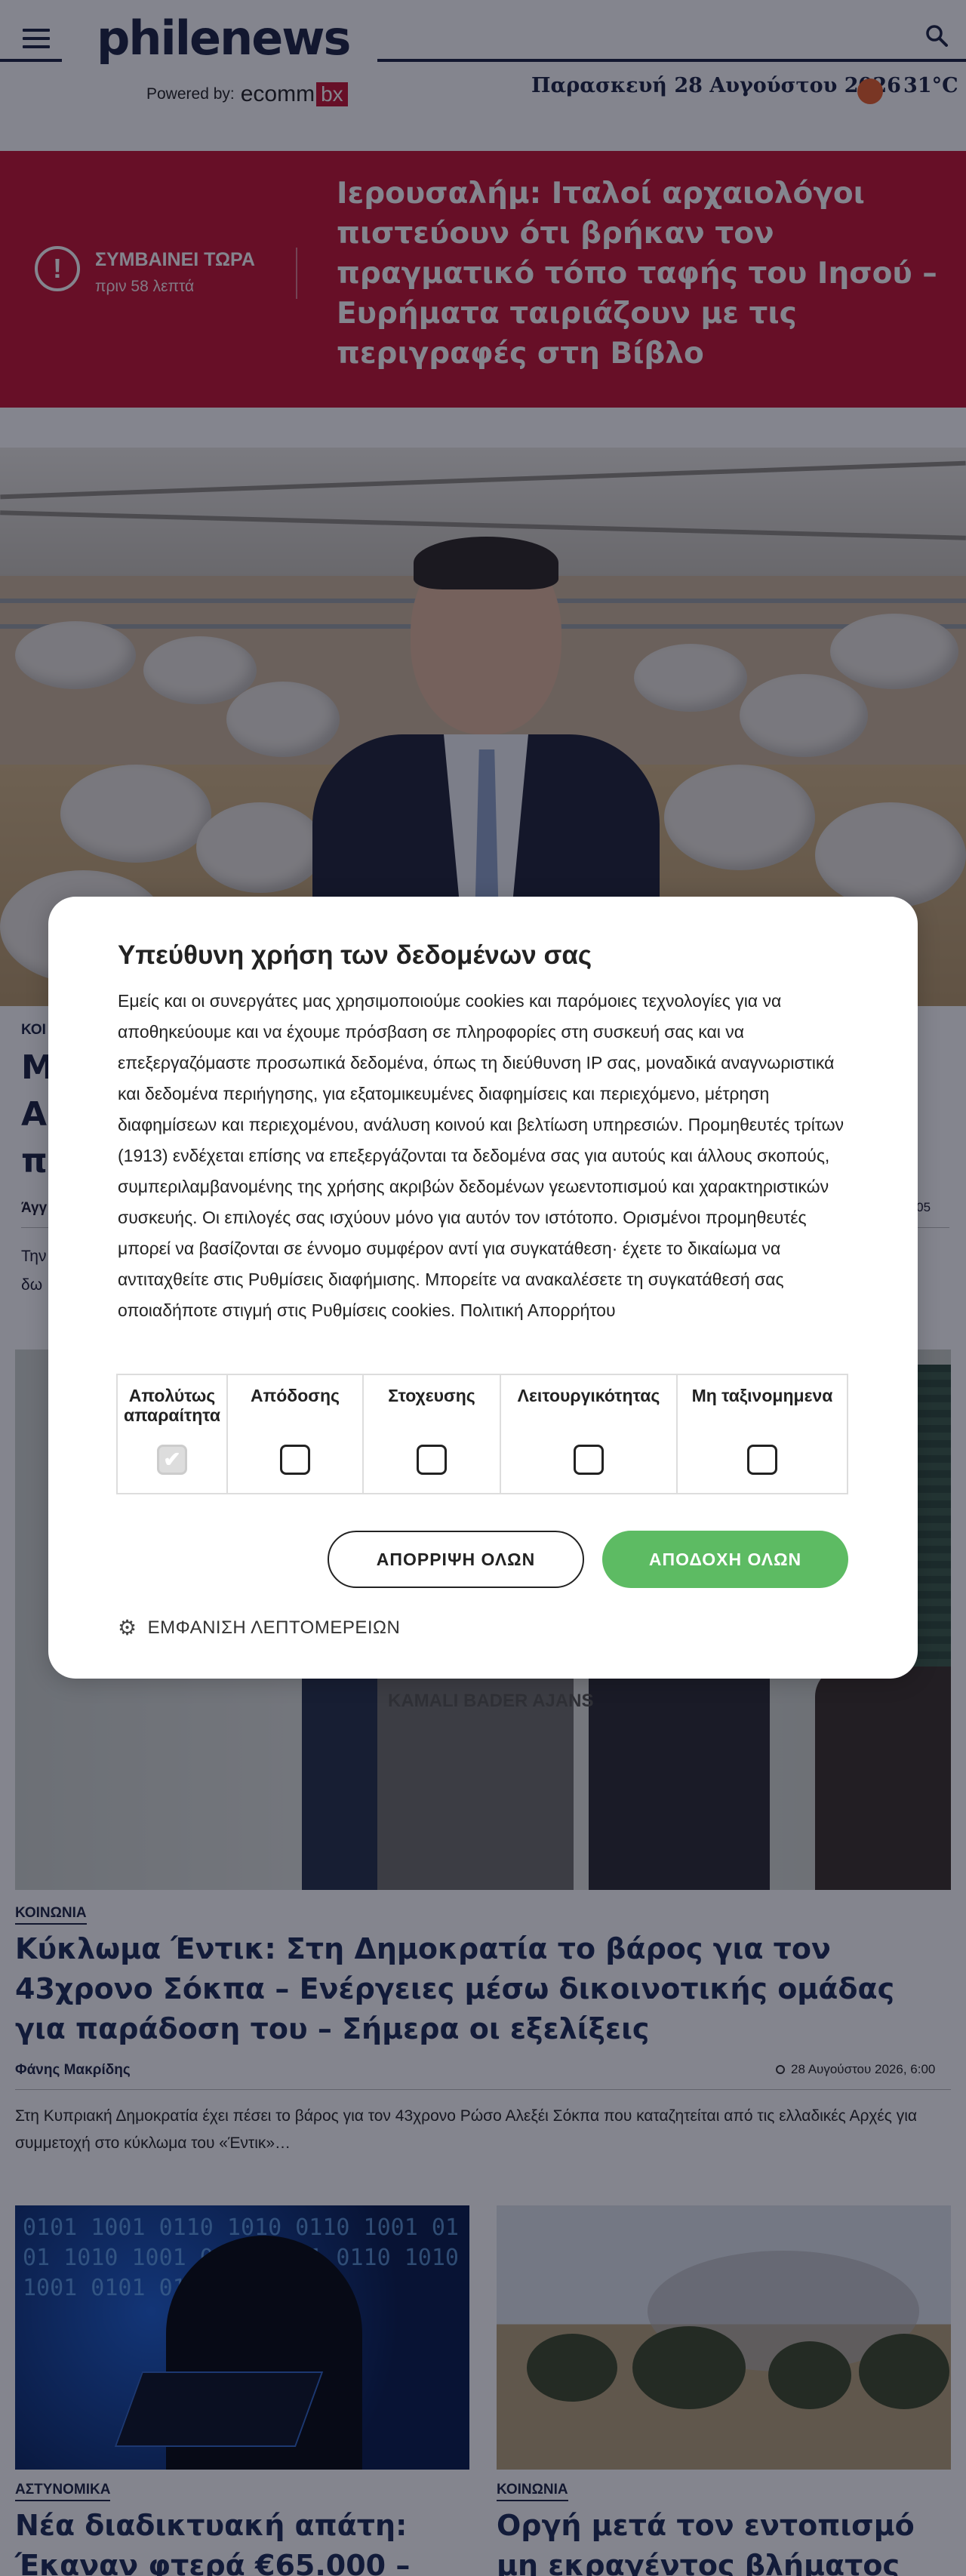  What do you see at coordinates (295, 1395) in the screenshot?
I see `consent-label: Απόδοσης` at bounding box center [295, 1395].